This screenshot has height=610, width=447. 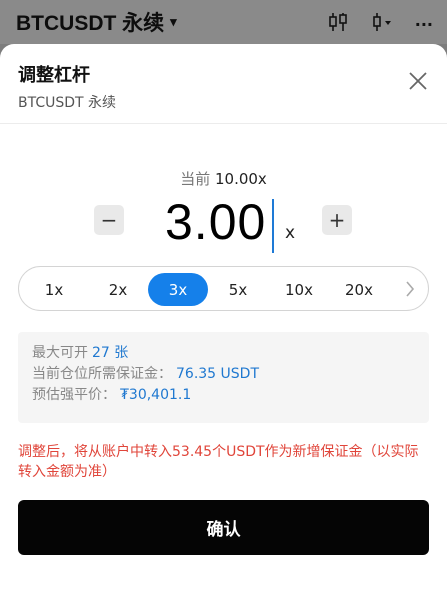 What do you see at coordinates (299, 289) in the screenshot?
I see `preset-10x: 10x` at bounding box center [299, 289].